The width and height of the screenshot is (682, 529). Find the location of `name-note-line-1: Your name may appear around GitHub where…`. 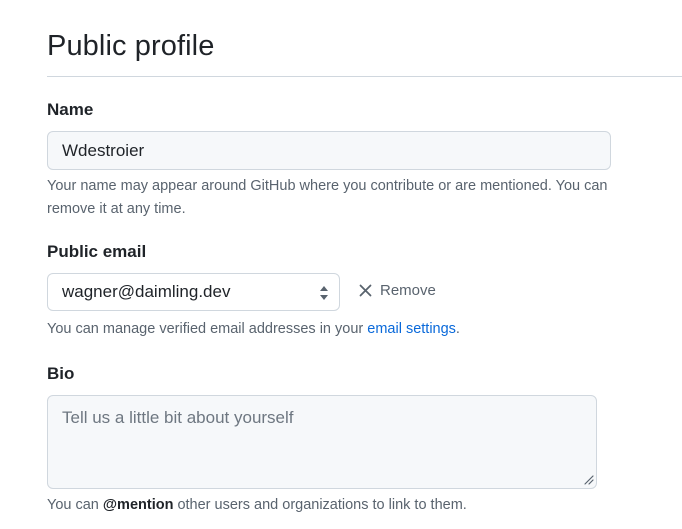

name-note-line-1: Your name may appear around GitHub where… is located at coordinates (327, 186).